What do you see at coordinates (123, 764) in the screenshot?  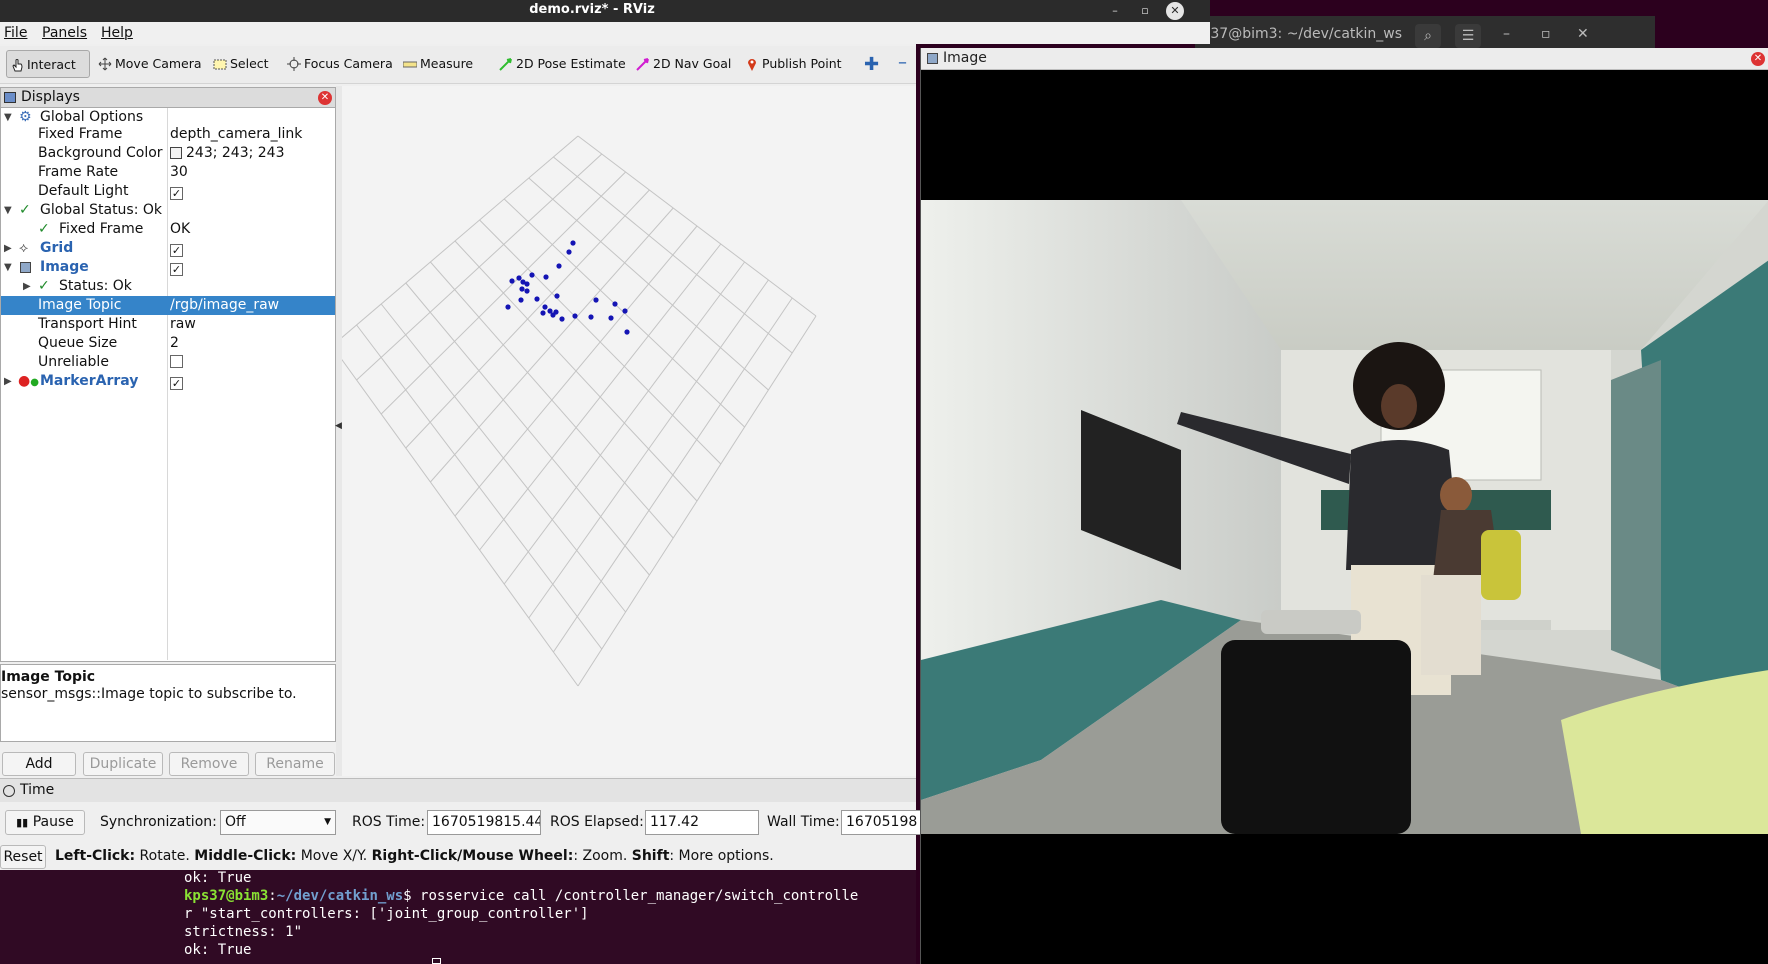 I see `duplicate-display-button: Duplicate` at bounding box center [123, 764].